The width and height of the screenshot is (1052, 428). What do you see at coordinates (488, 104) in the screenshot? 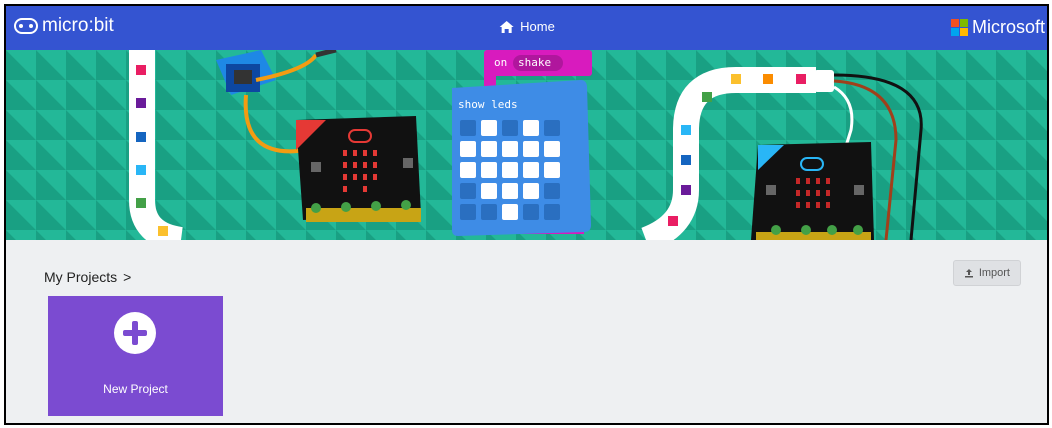
I see `block-show-leds-text: show leds` at bounding box center [488, 104].